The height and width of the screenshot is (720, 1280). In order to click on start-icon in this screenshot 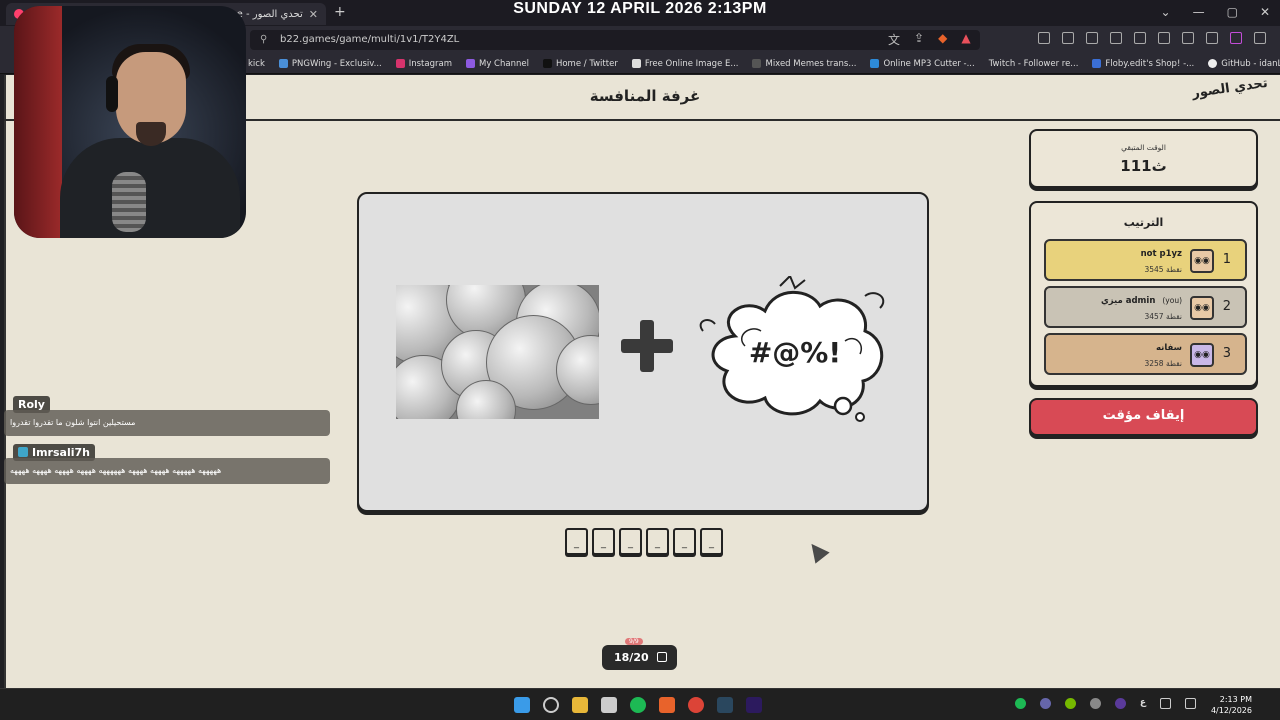, I will do `click(522, 705)`.